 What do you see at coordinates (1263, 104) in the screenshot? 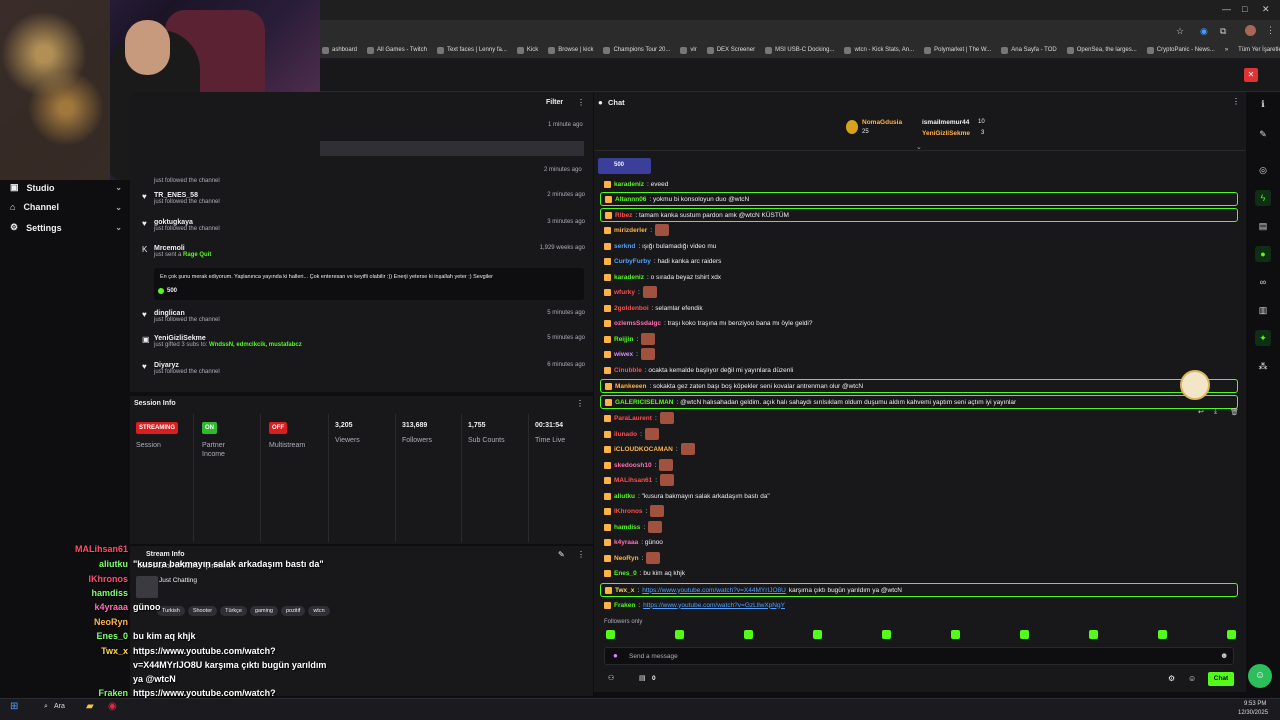
I see `info-icon: ℹ` at bounding box center [1263, 104].